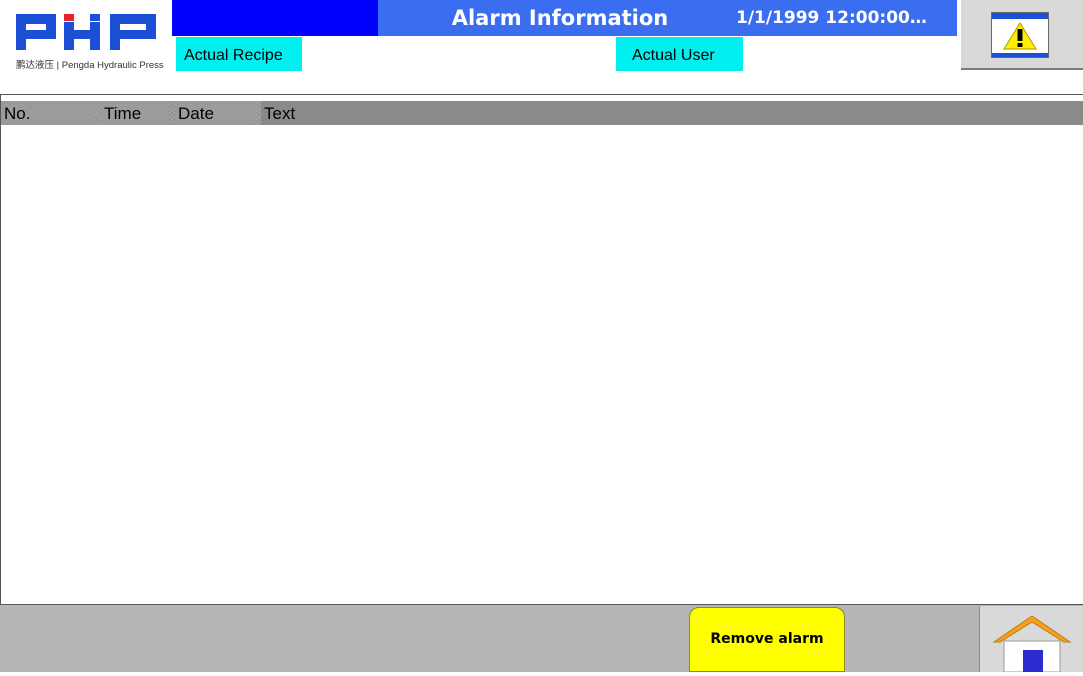  I want to click on footer-bar, so click(541, 638).